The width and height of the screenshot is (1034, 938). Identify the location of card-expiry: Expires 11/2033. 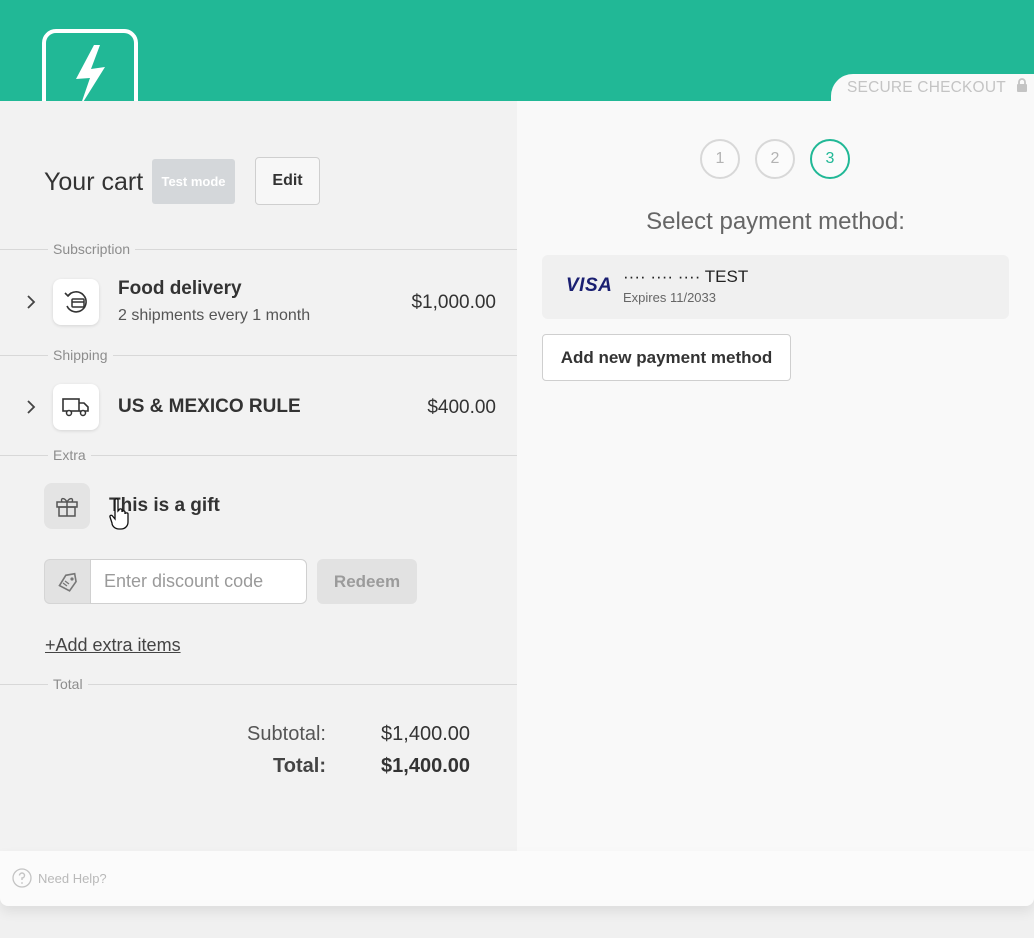
(669, 297).